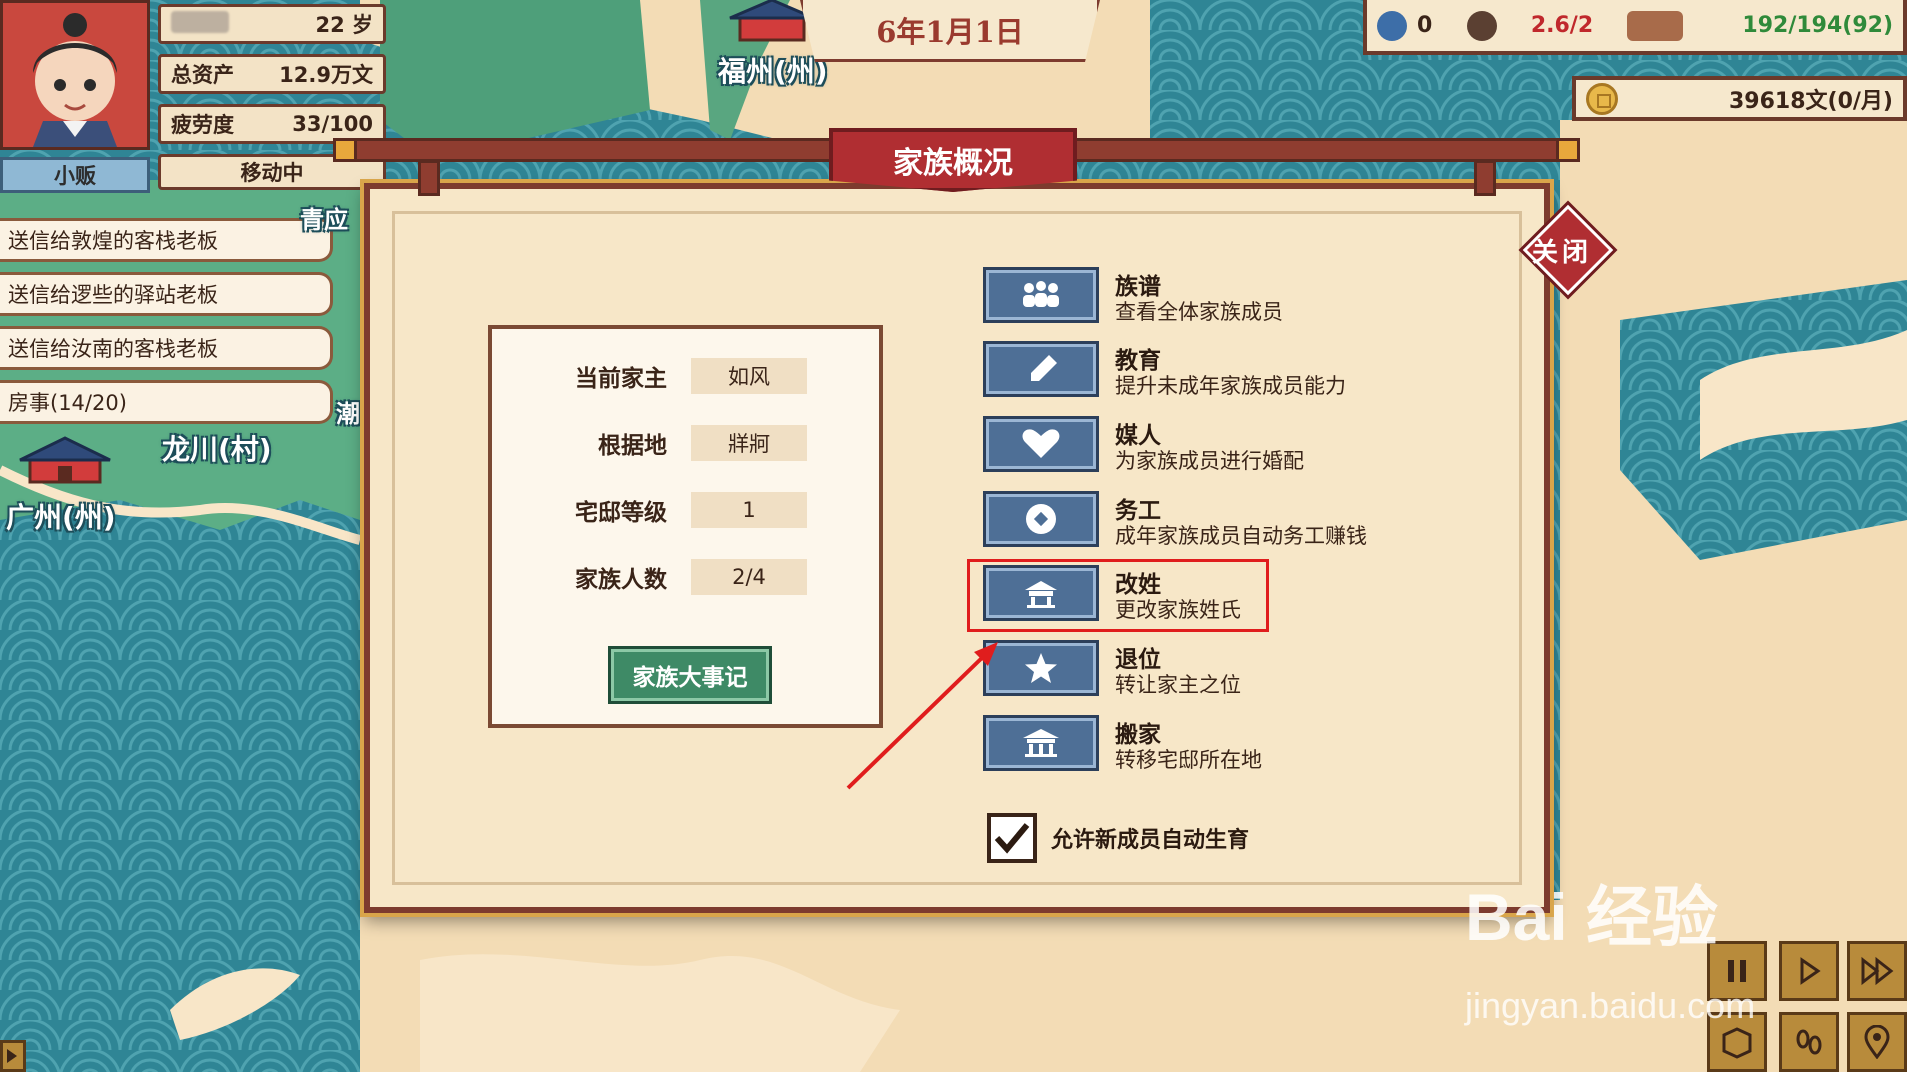  What do you see at coordinates (1183, 746) in the screenshot?
I see `action-relocate: 搬家 转移宅邸所在地` at bounding box center [1183, 746].